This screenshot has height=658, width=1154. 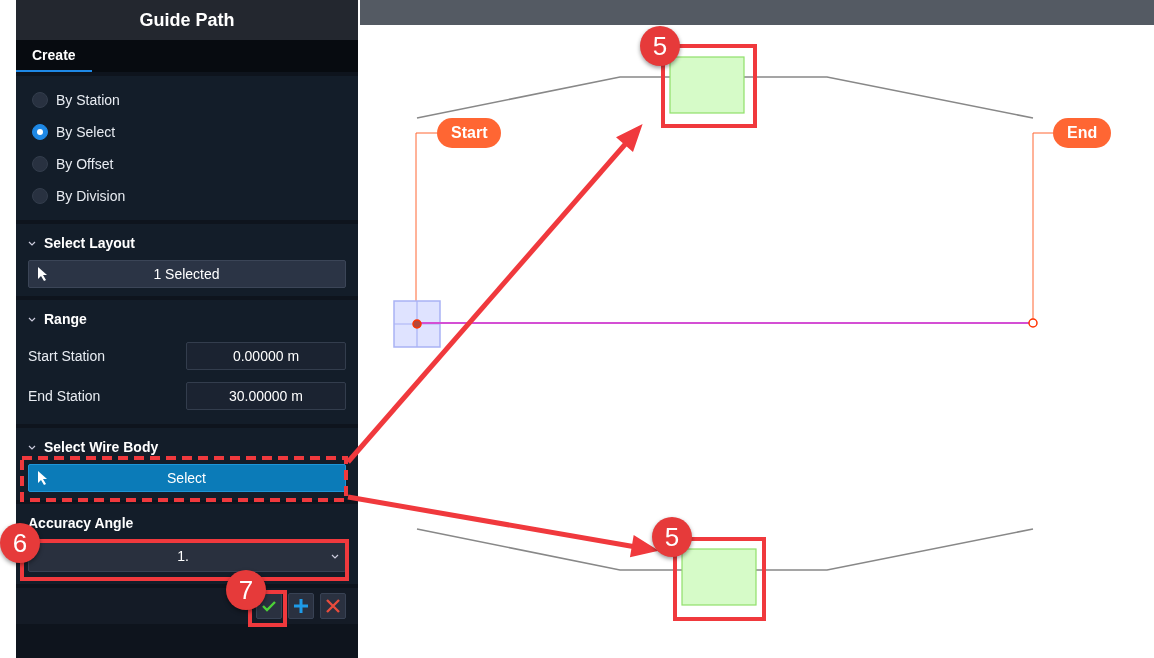 I want to click on close-icon, so click(x=333, y=606).